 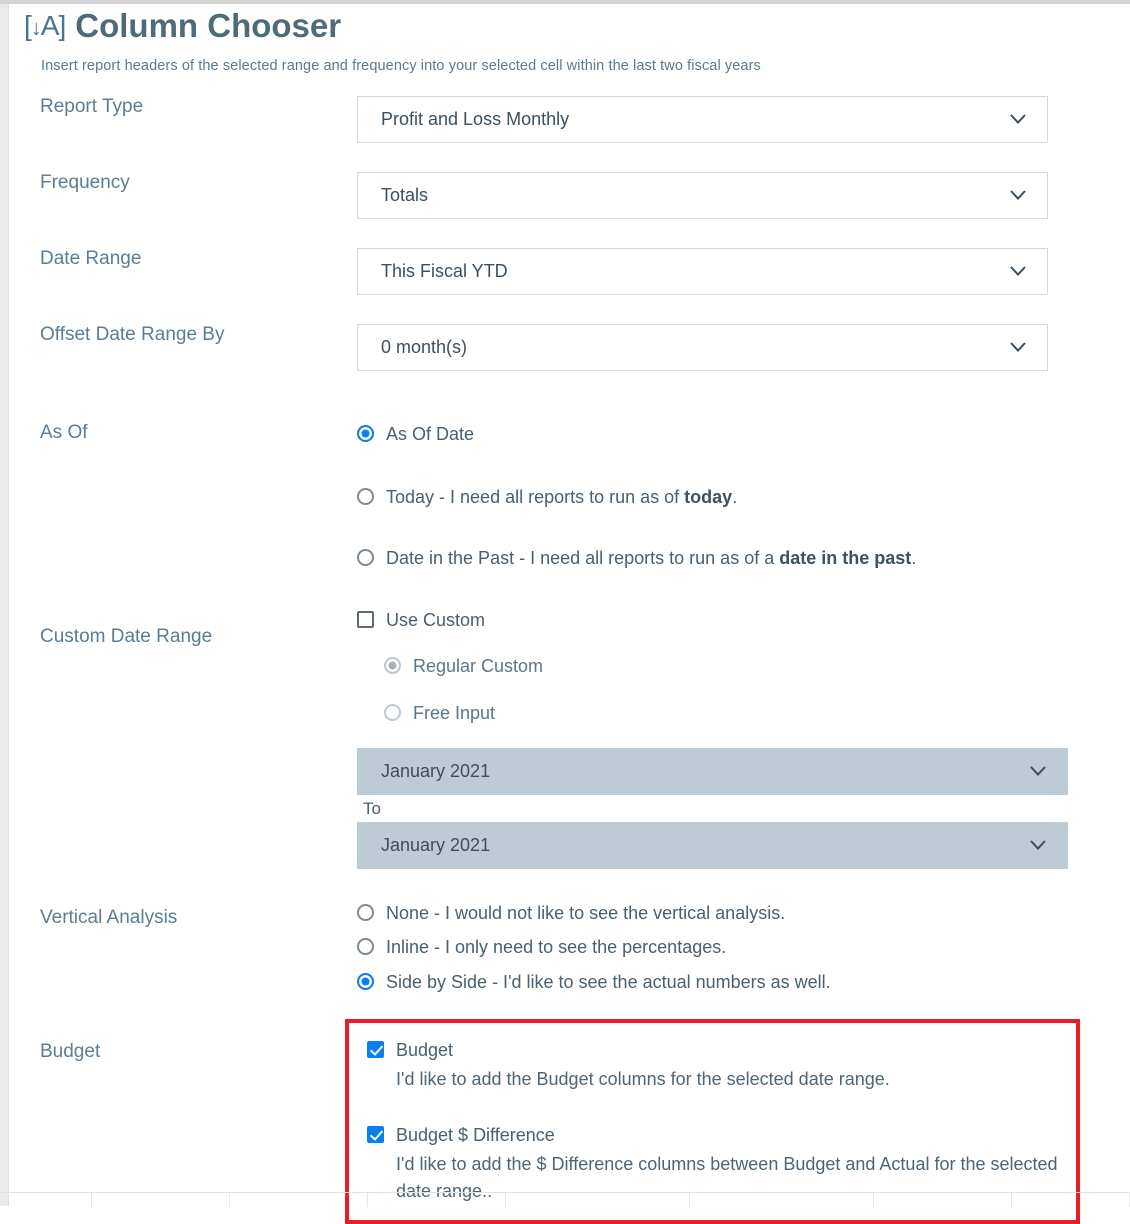 What do you see at coordinates (62, 25) in the screenshot?
I see `bracket-close: ]` at bounding box center [62, 25].